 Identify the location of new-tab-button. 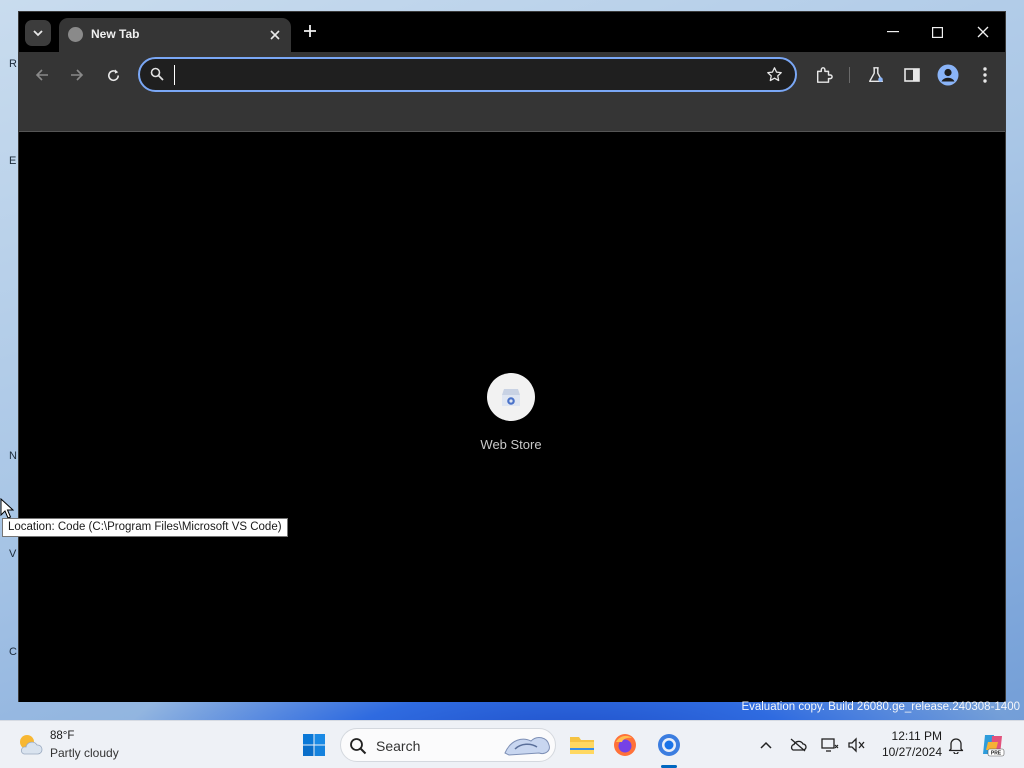
(310, 33).